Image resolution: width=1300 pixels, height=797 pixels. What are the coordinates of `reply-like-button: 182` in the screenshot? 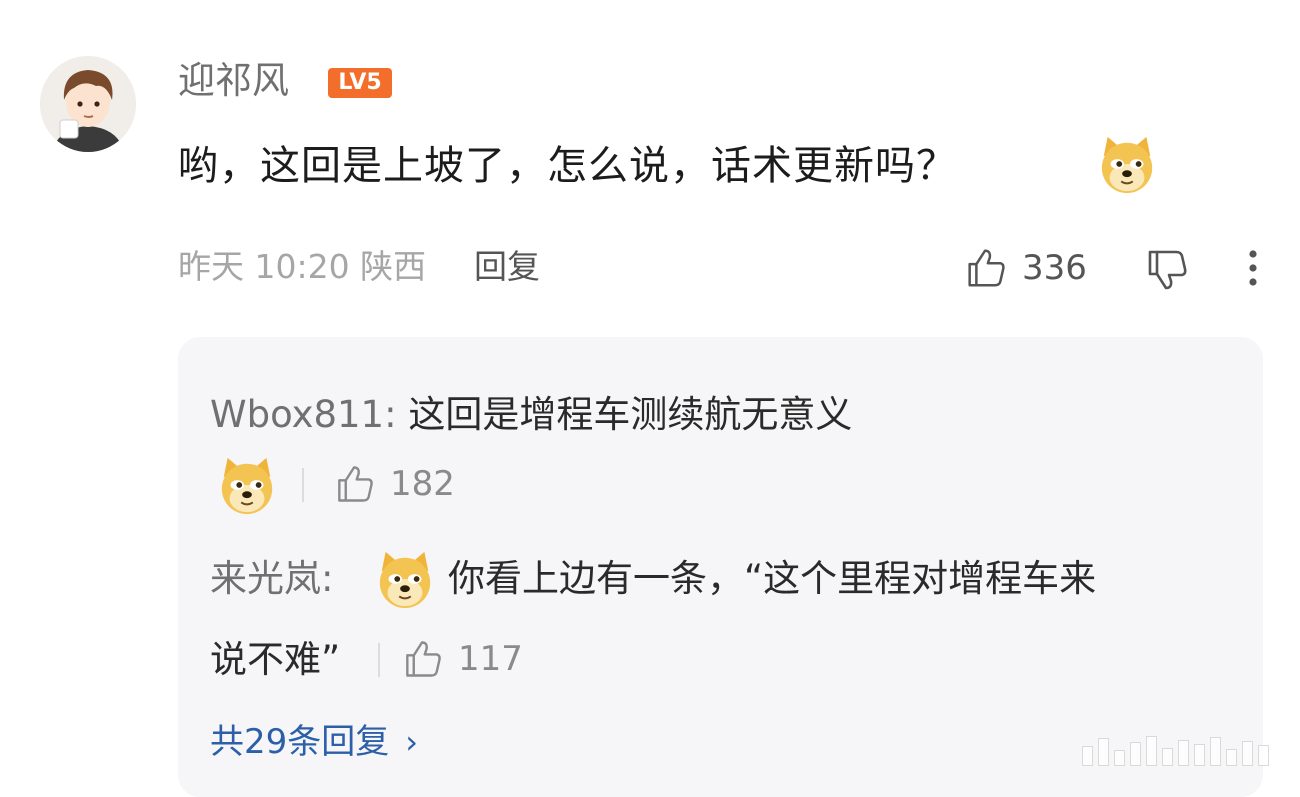 It's located at (393, 484).